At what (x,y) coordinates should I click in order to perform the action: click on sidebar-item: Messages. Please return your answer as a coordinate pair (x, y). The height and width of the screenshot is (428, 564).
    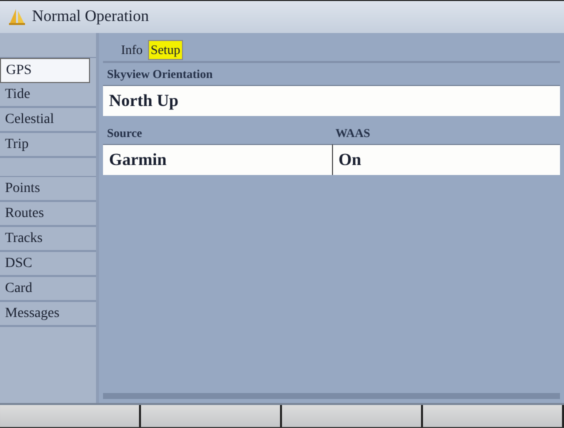
    Looking at the image, I should click on (48, 314).